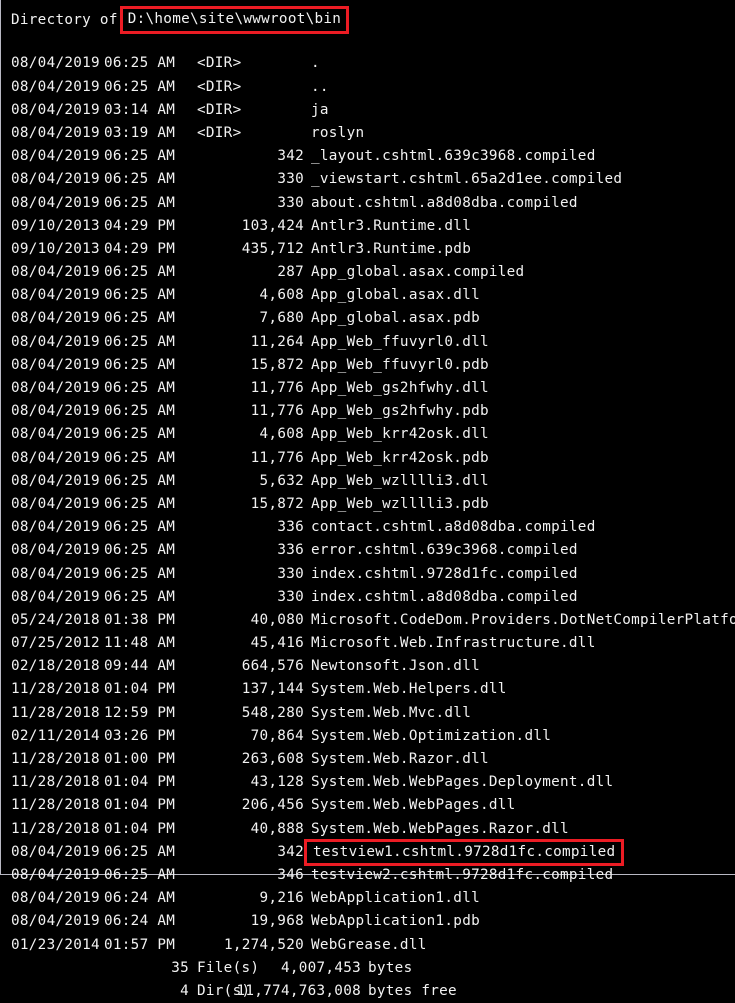 The width and height of the screenshot is (735, 1003). What do you see at coordinates (277, 735) in the screenshot?
I see `entry-size: 70,864` at bounding box center [277, 735].